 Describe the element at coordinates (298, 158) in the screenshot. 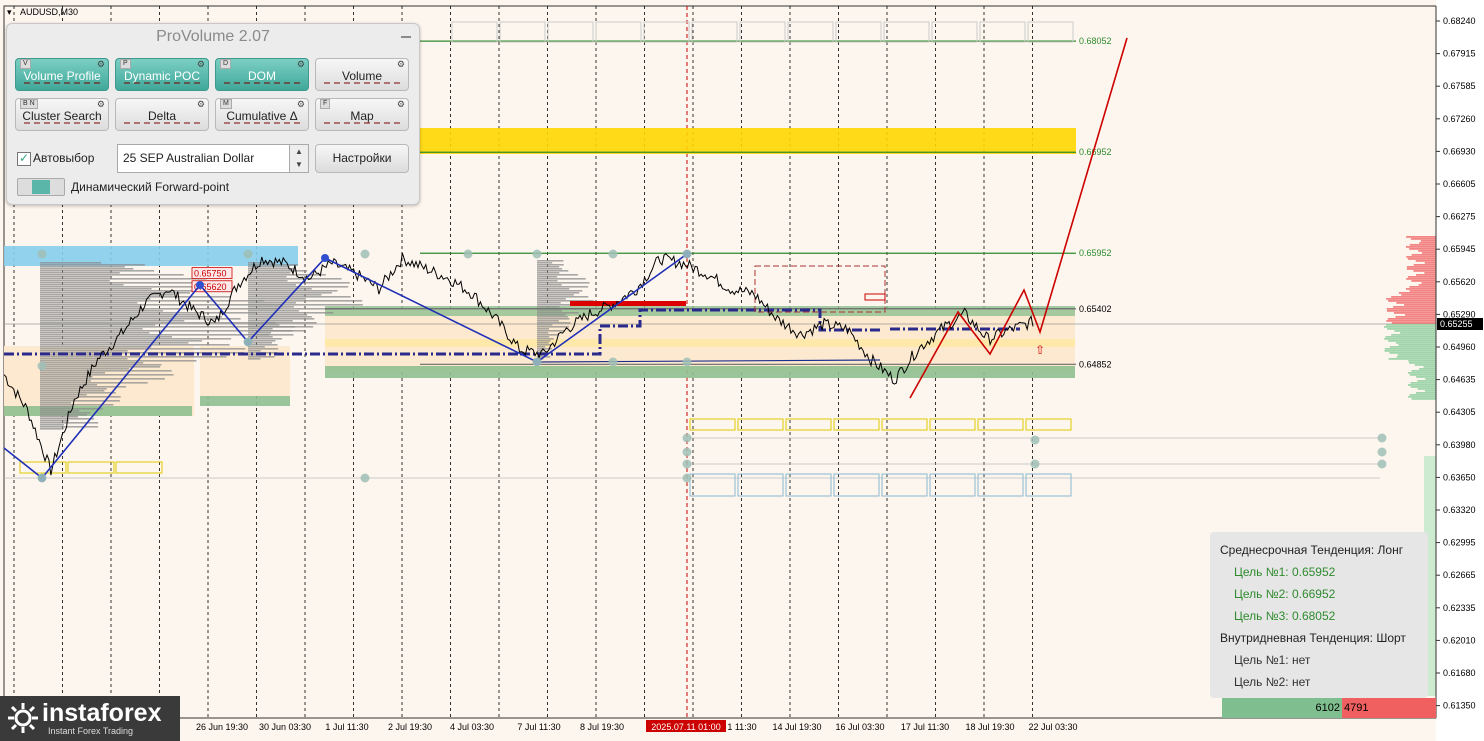

I see `stepper-arrows-icon: ▲ ▼` at that location.